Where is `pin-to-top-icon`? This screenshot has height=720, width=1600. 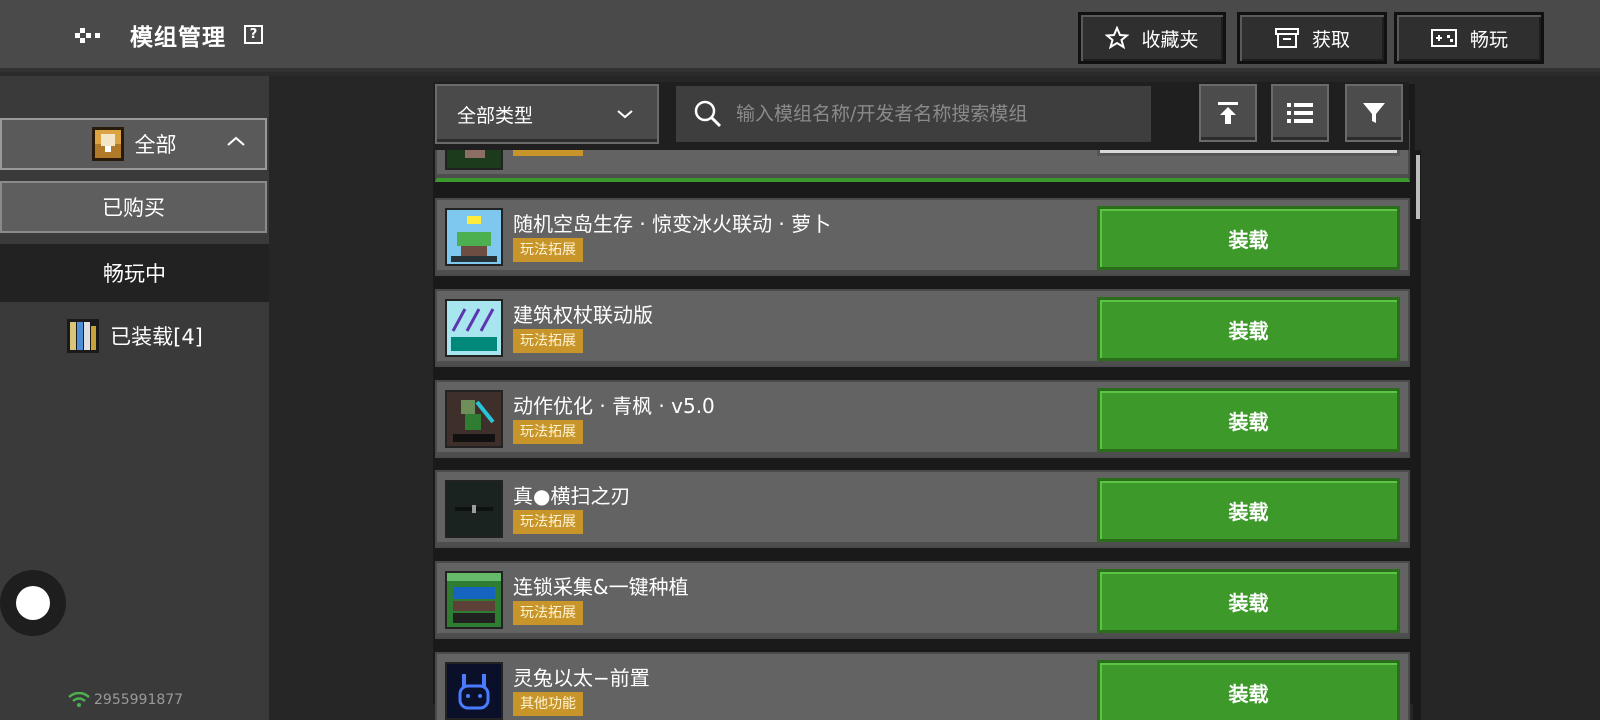 pin-to-top-icon is located at coordinates (1228, 113).